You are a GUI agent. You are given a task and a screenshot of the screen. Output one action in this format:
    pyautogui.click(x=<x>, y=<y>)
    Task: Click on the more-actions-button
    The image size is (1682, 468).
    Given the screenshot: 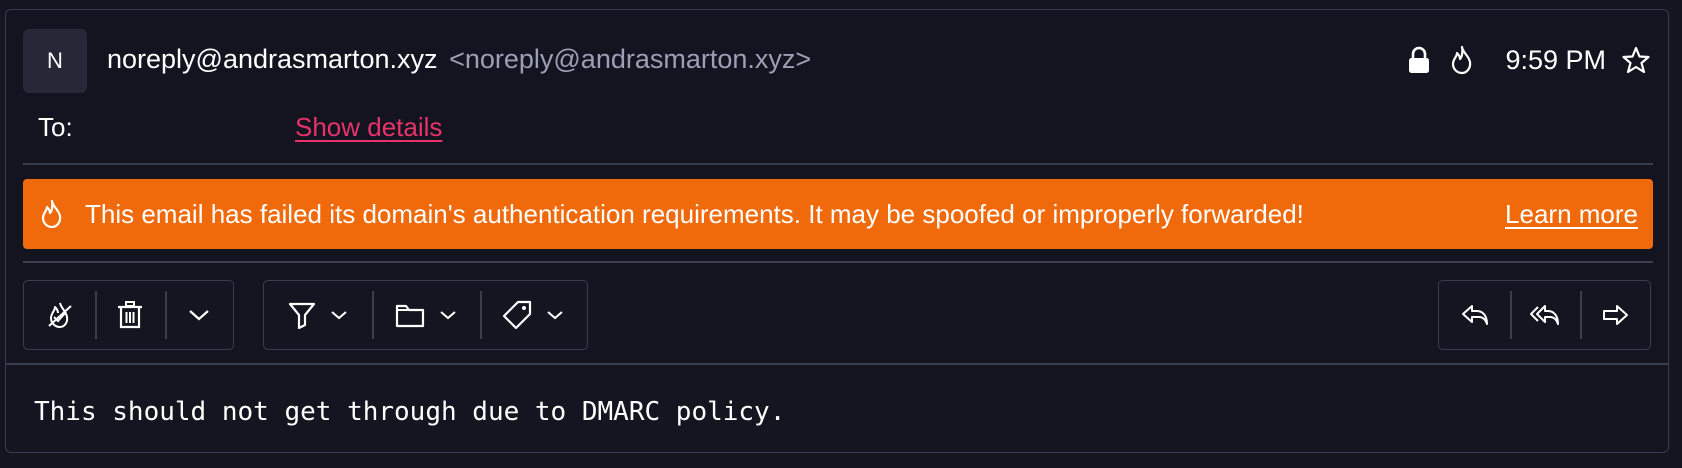 What is the action you would take?
    pyautogui.click(x=198, y=315)
    